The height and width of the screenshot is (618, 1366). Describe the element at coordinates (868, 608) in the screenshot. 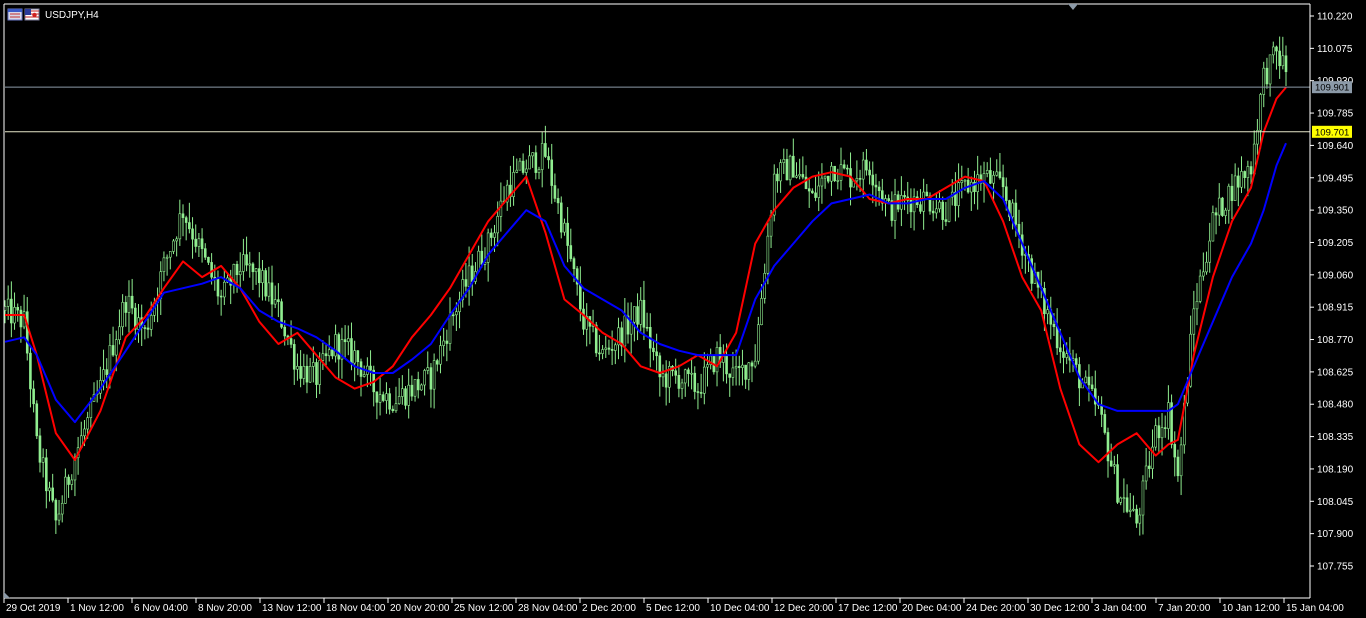

I see `x-tick-label: 17 Dec 12:00` at that location.